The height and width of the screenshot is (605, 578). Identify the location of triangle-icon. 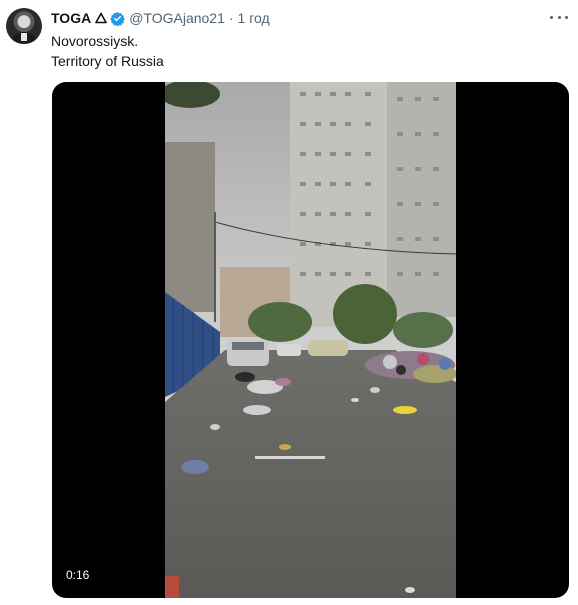
(101, 18).